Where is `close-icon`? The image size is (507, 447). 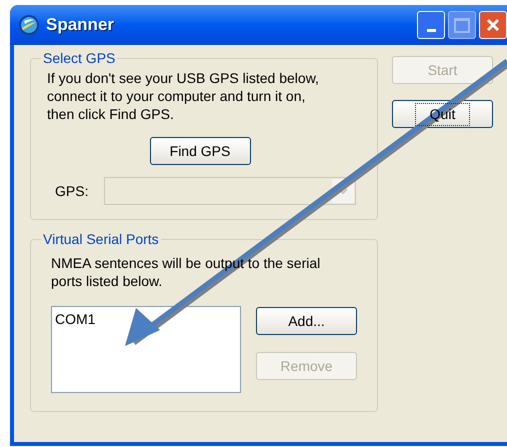
close-icon is located at coordinates (493, 25).